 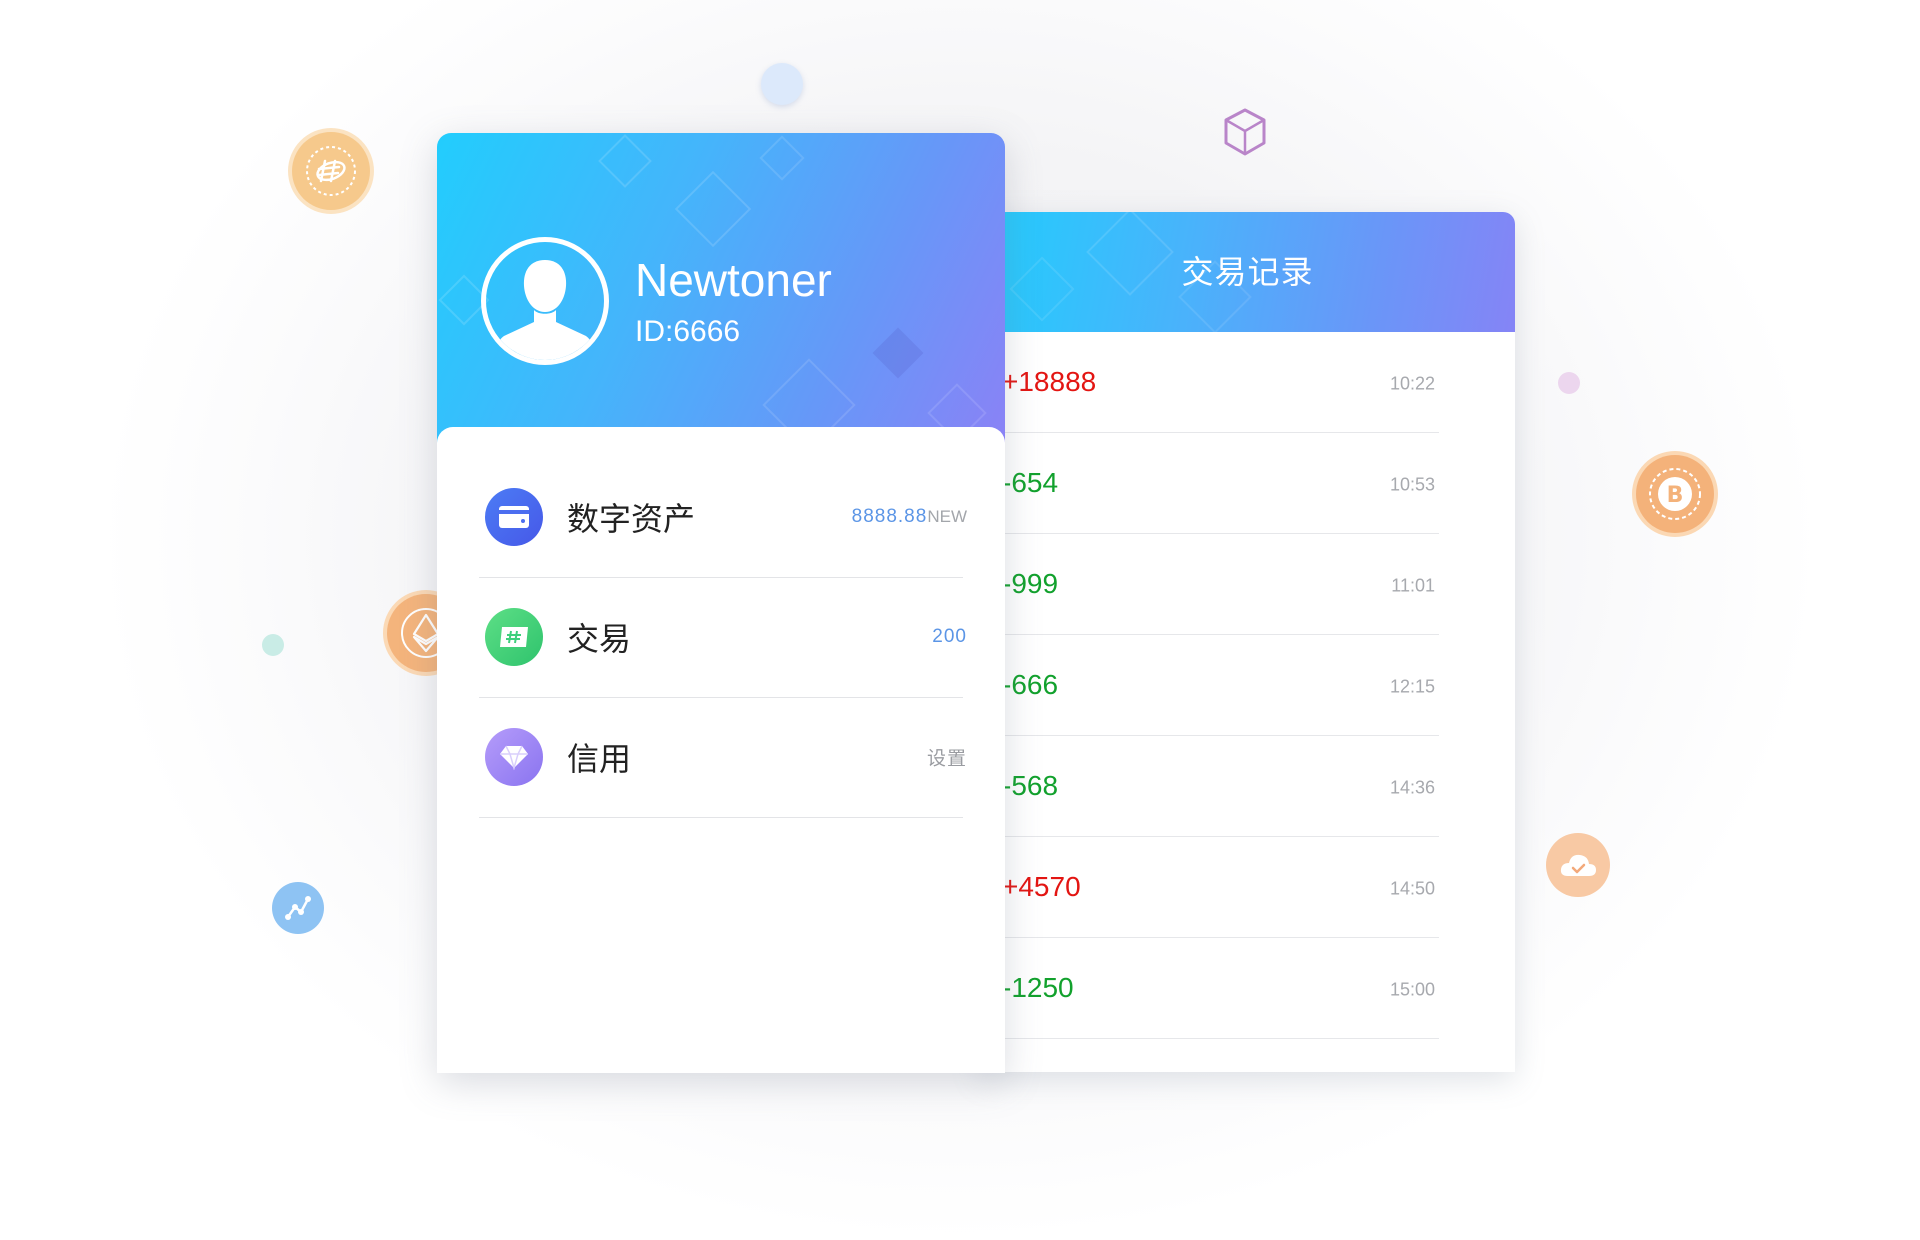 What do you see at coordinates (947, 757) in the screenshot?
I see `credit-settings-link: 设置` at bounding box center [947, 757].